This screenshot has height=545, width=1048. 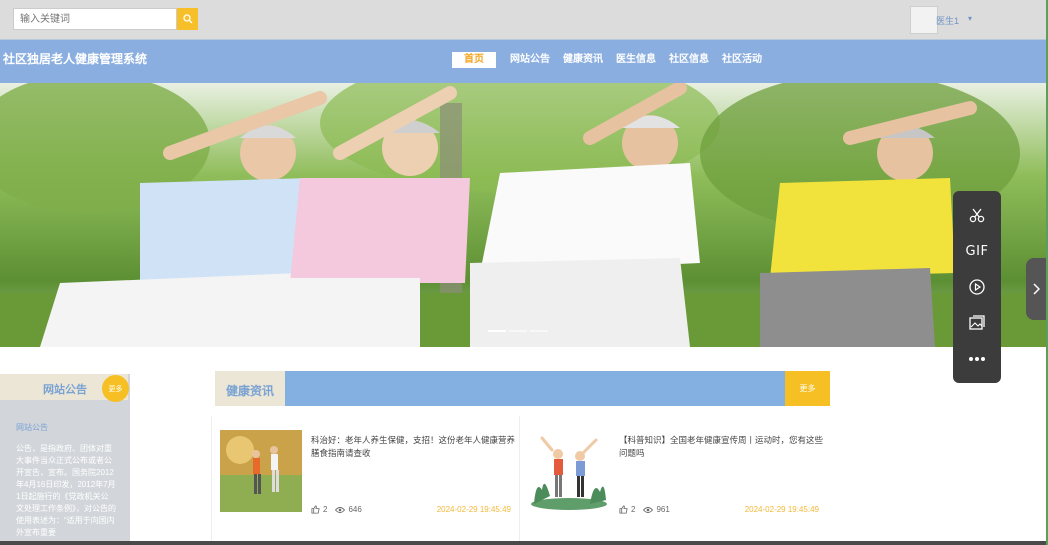 I want to click on play-icon, so click(x=977, y=287).